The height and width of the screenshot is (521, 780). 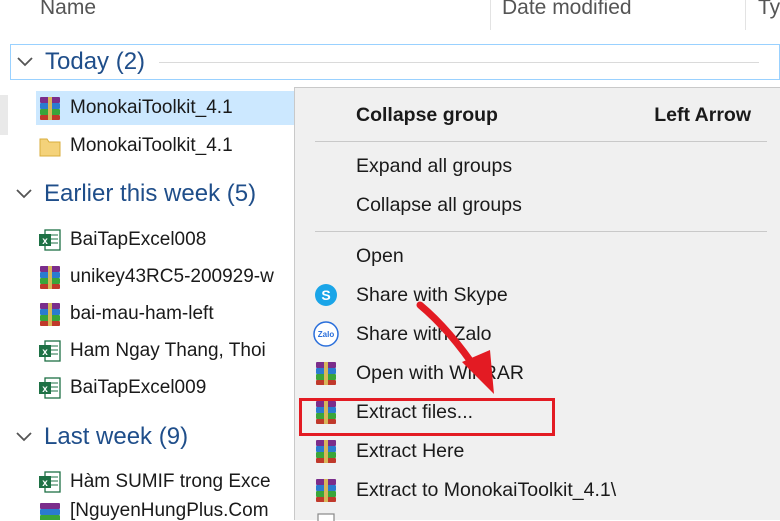 What do you see at coordinates (116, 436) in the screenshot?
I see `group-title: Last week (9)` at bounding box center [116, 436].